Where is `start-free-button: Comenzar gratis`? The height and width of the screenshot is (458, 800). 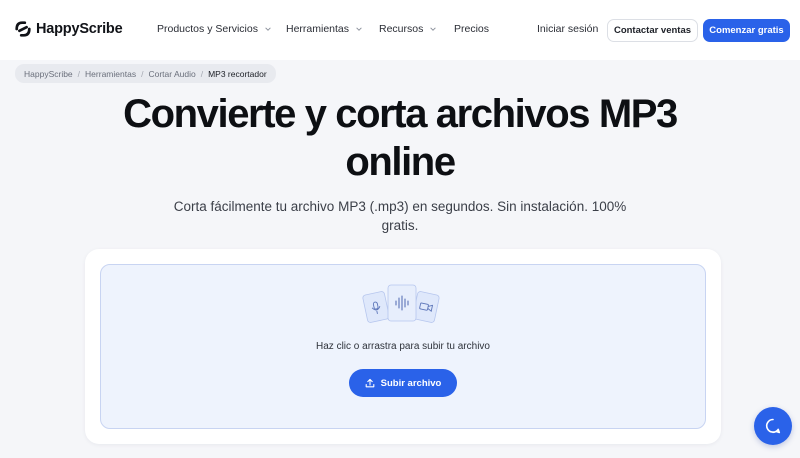
start-free-button: Comenzar gratis is located at coordinates (746, 30).